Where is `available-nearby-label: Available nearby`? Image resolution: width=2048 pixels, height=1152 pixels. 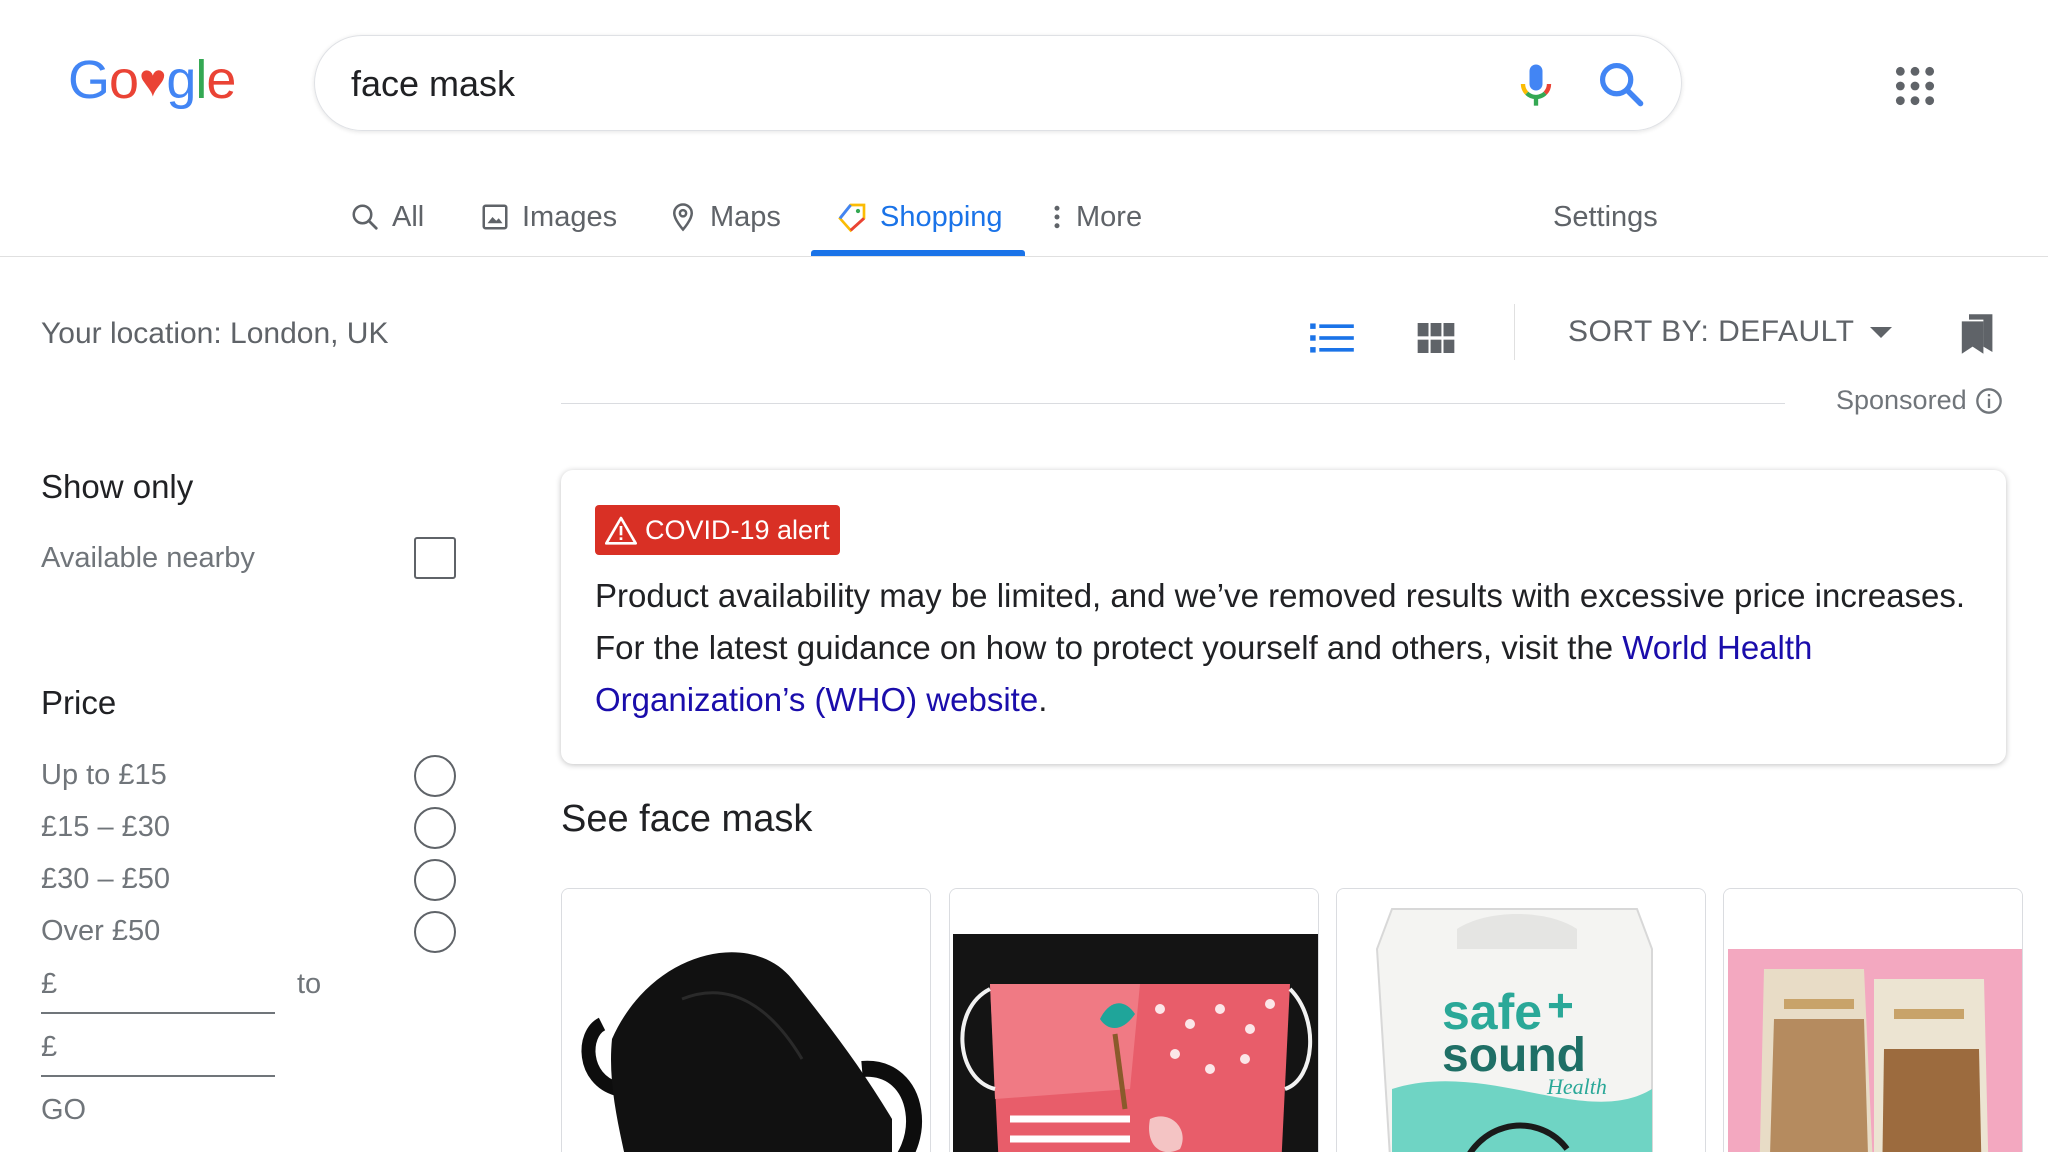 available-nearby-label: Available nearby is located at coordinates (148, 558).